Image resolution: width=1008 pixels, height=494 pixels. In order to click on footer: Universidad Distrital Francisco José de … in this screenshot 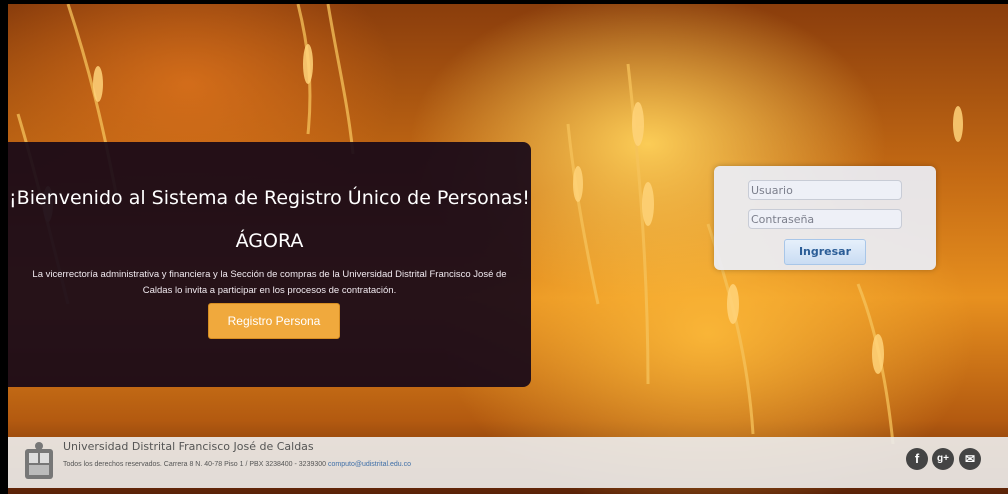, I will do `click(508, 462)`.